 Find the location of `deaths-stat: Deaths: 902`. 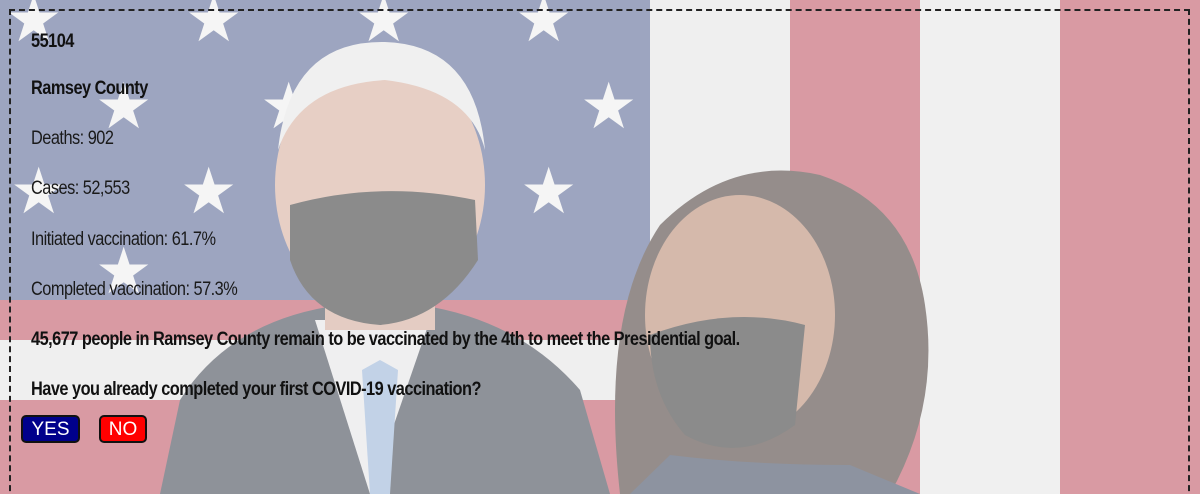

deaths-stat: Deaths: 902 is located at coordinates (72, 138).